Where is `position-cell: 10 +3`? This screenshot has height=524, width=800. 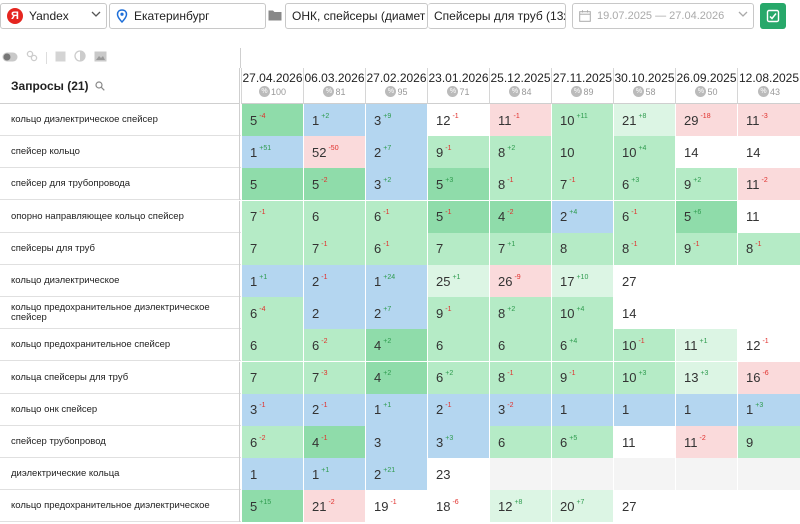 position-cell: 10 +3 is located at coordinates (644, 377).